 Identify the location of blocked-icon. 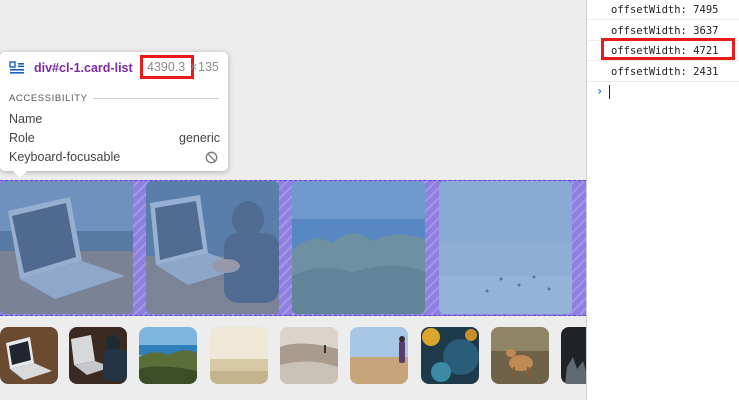
(211, 157).